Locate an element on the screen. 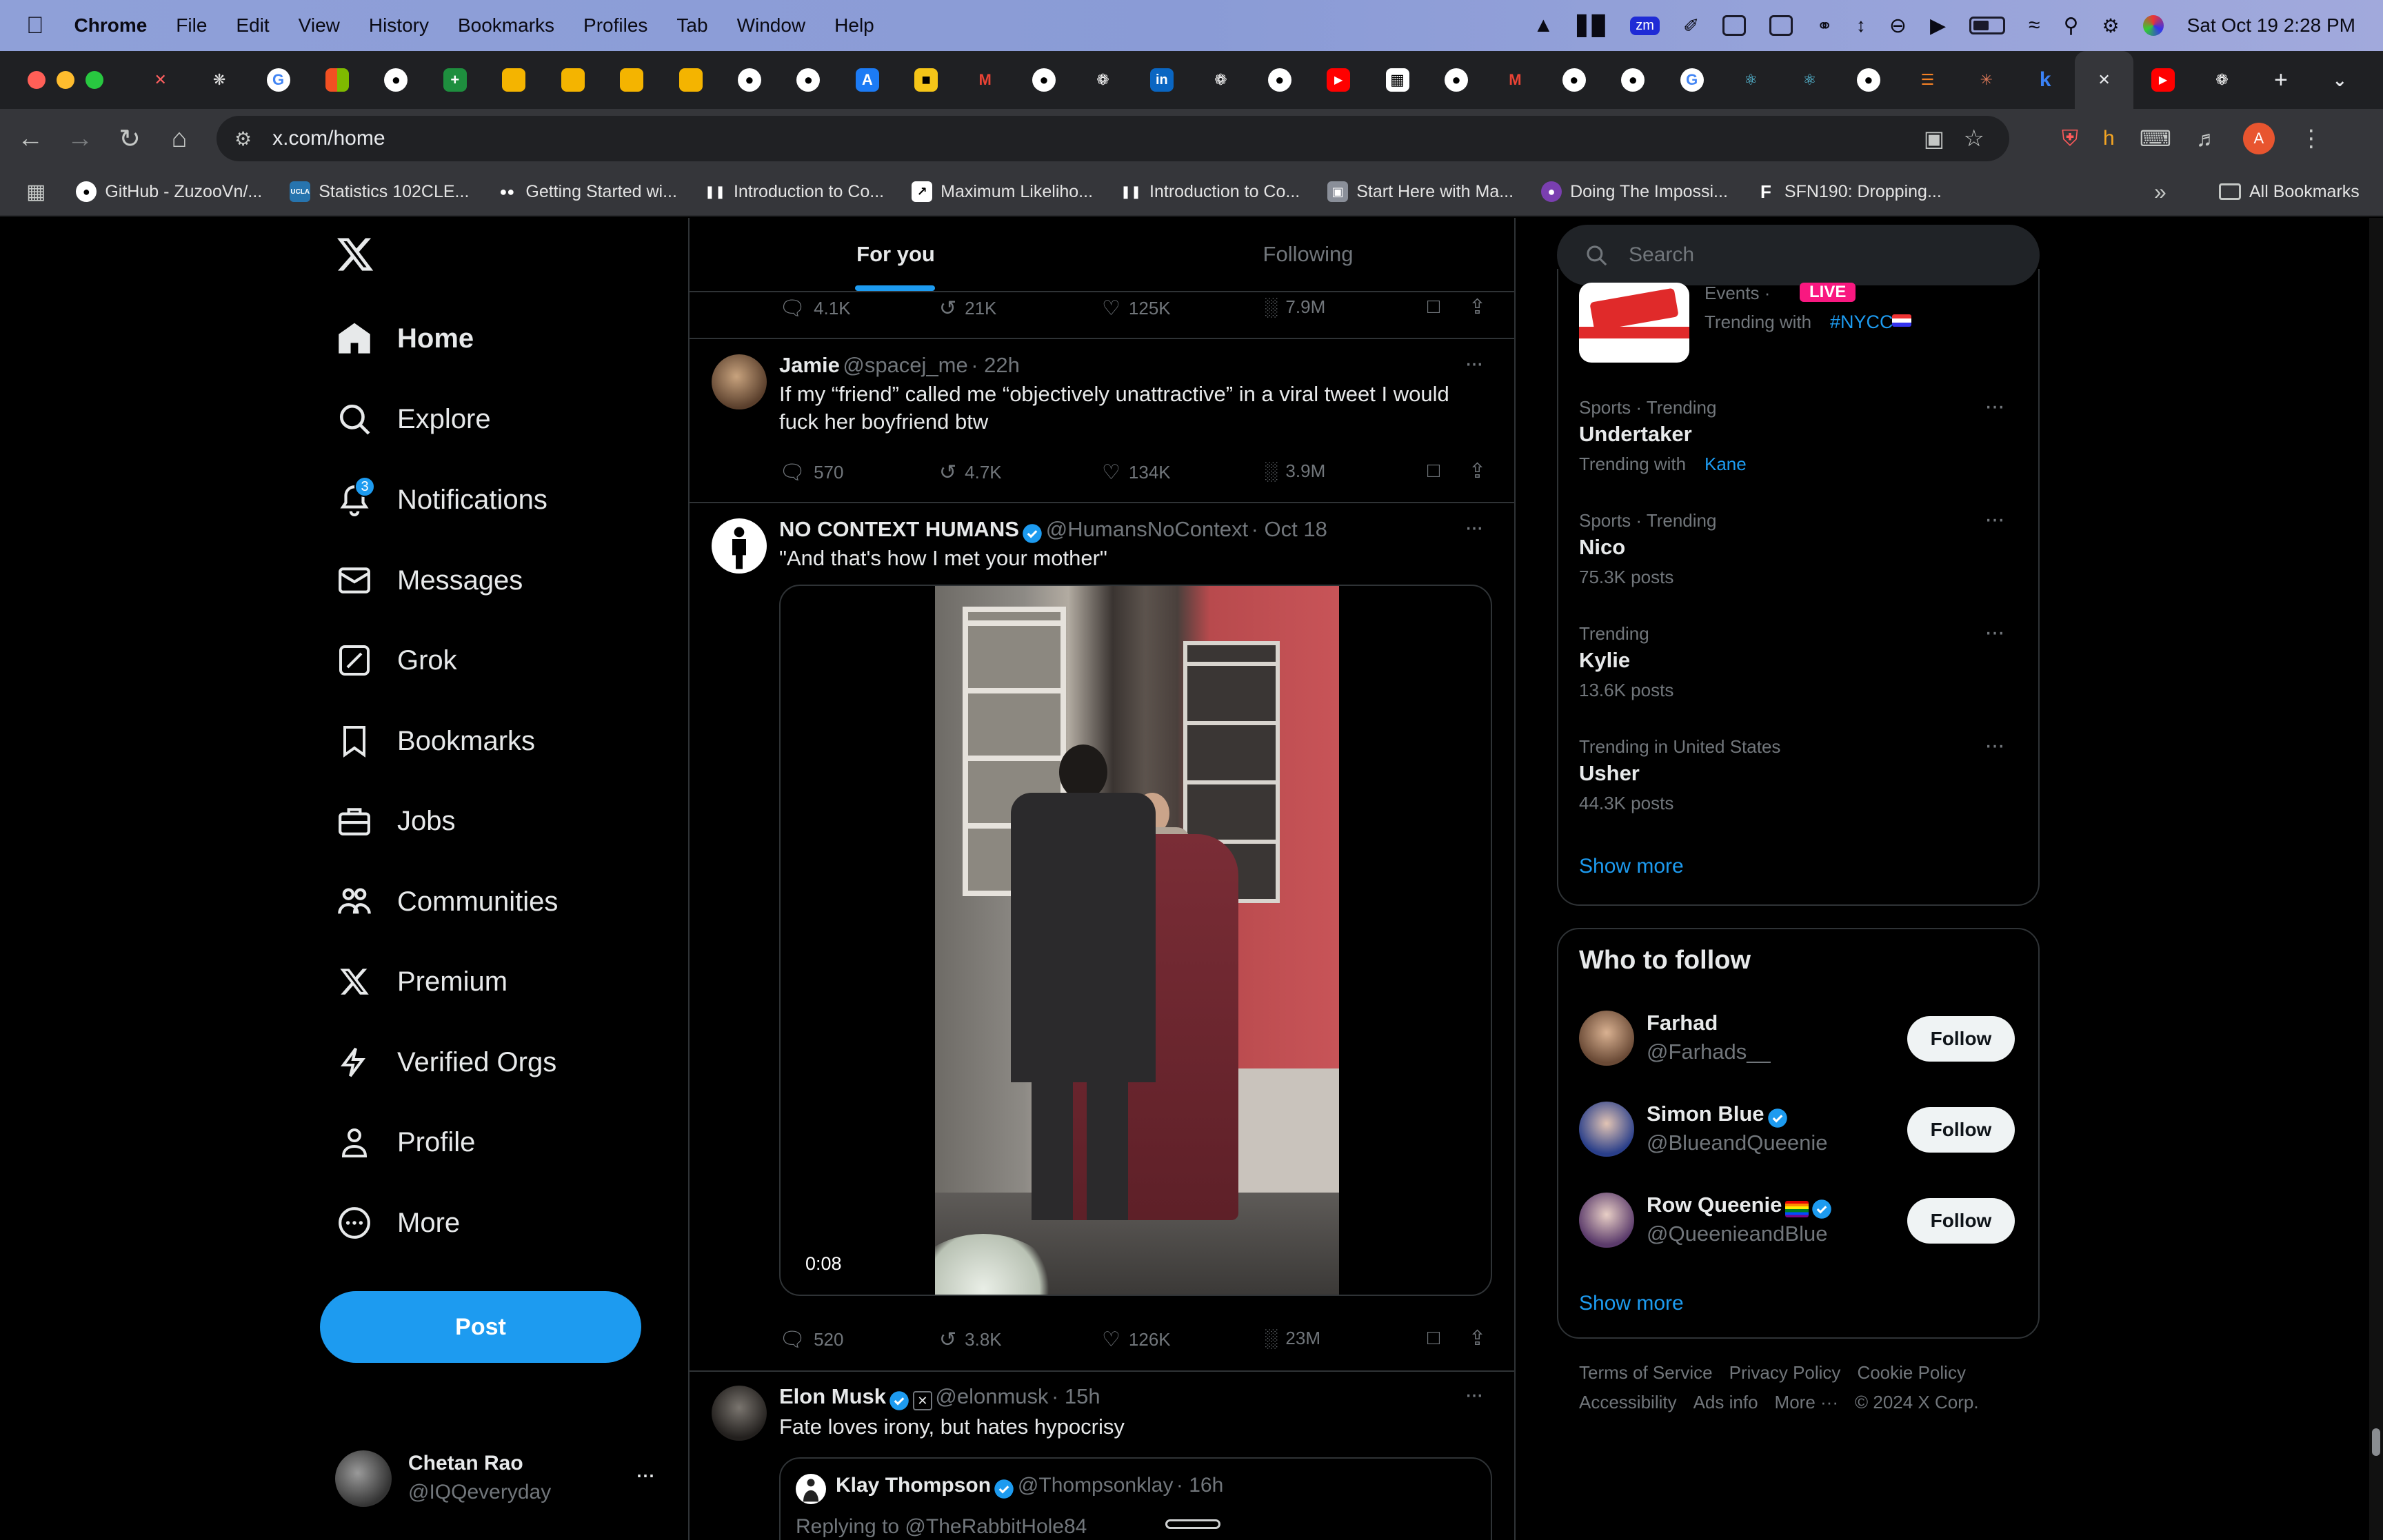  tweet-time: · 15h is located at coordinates (1076, 1396).